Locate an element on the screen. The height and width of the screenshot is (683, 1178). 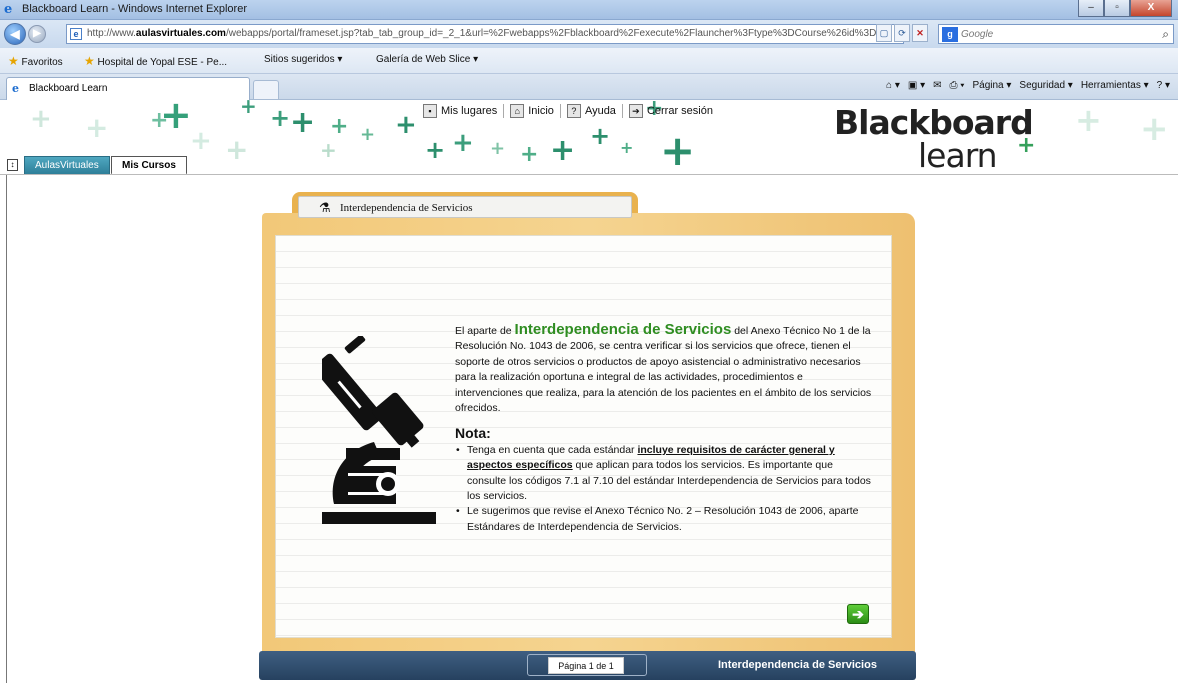
menu-pagina: Página ▾ is located at coordinates (991, 85).